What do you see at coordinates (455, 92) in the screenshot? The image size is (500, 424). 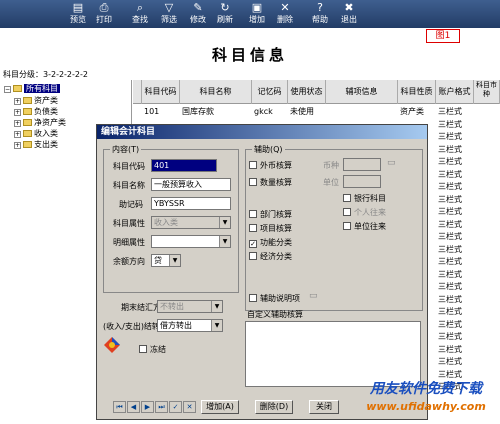 I see `col-header-format: 账户格式` at bounding box center [455, 92].